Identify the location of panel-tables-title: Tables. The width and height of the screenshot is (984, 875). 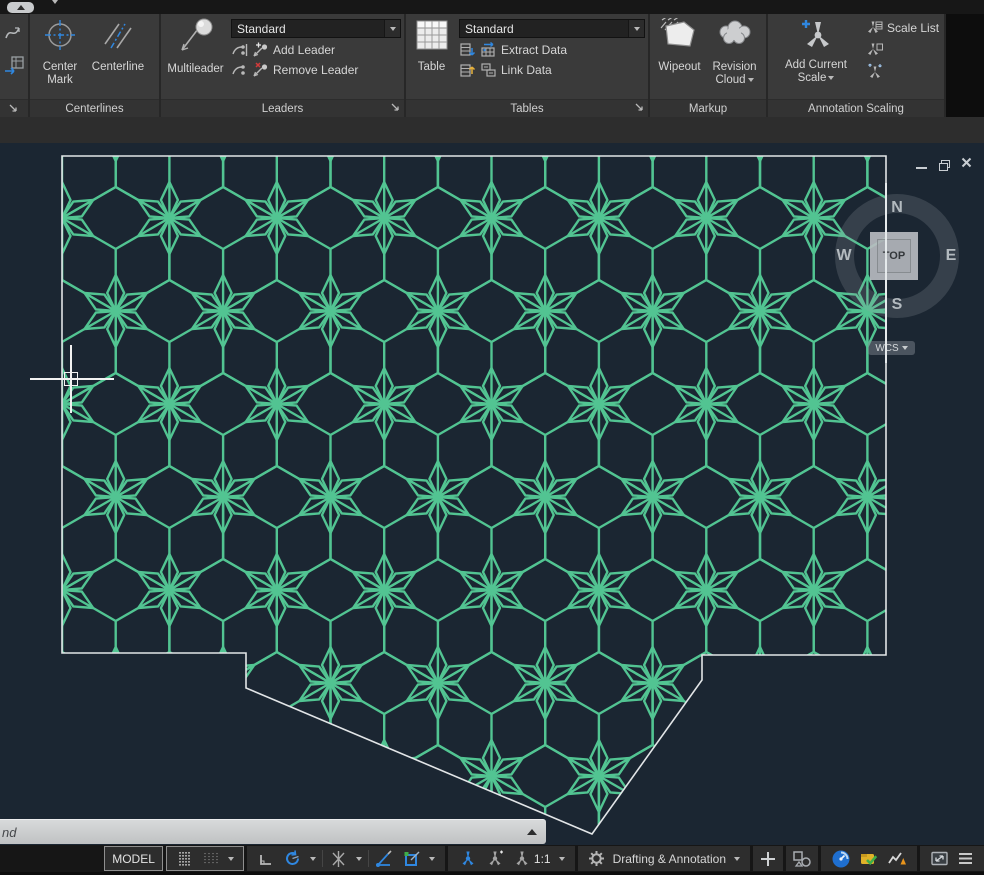
(527, 108).